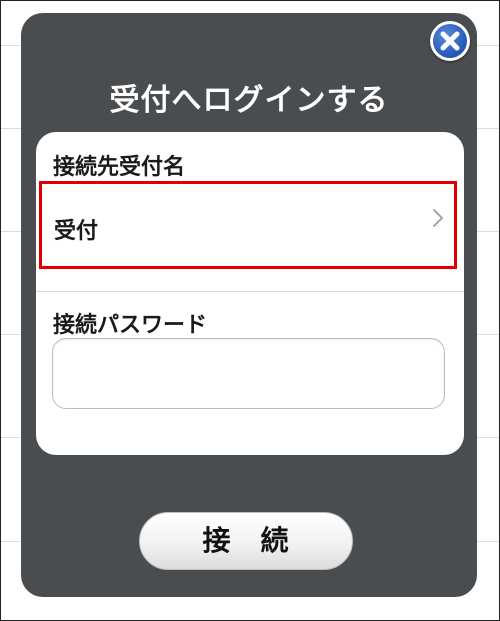 Image resolution: width=500 pixels, height=621 pixels. What do you see at coordinates (246, 541) in the screenshot?
I see `connect-button: 接 続` at bounding box center [246, 541].